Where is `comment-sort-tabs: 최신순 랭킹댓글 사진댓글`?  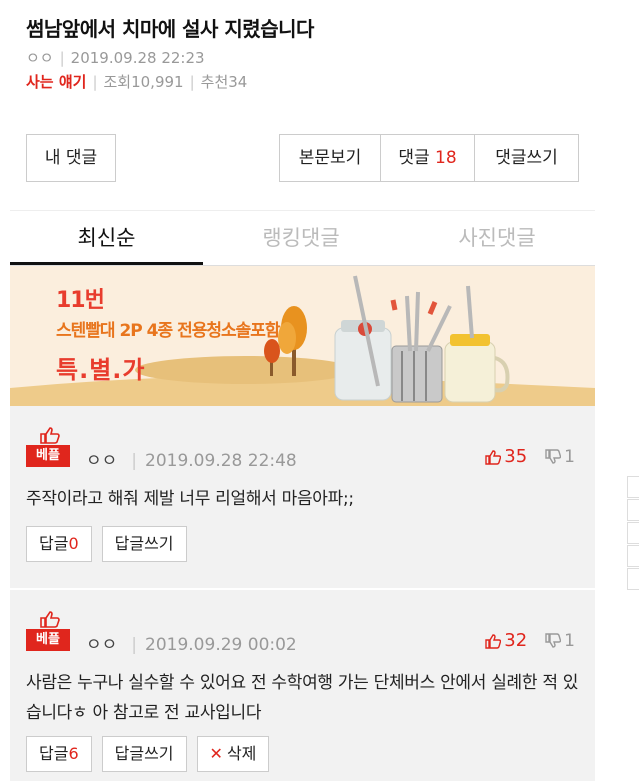 comment-sort-tabs: 최신순 랭킹댓글 사진댓글 is located at coordinates (302, 238).